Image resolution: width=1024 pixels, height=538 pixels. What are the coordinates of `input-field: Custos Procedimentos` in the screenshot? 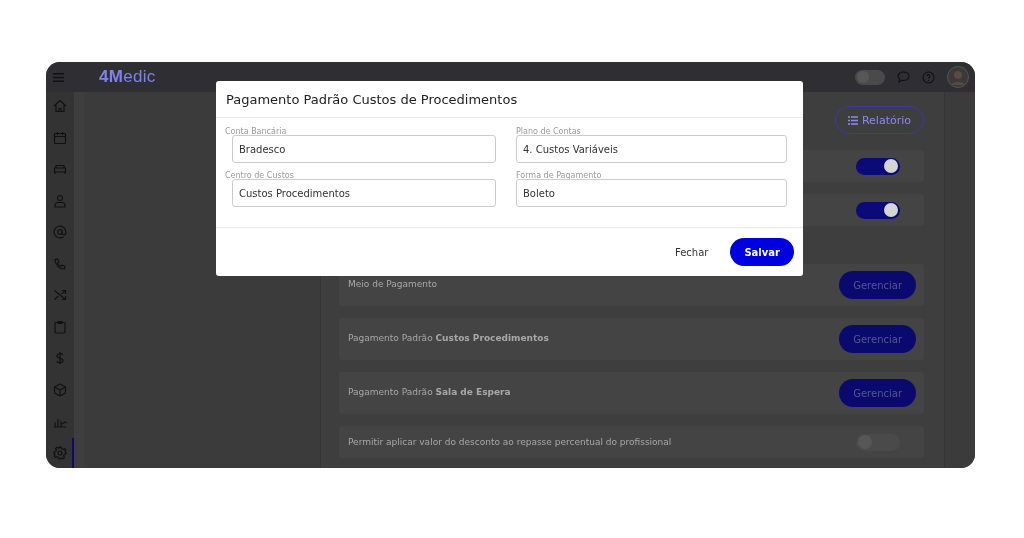 It's located at (364, 193).